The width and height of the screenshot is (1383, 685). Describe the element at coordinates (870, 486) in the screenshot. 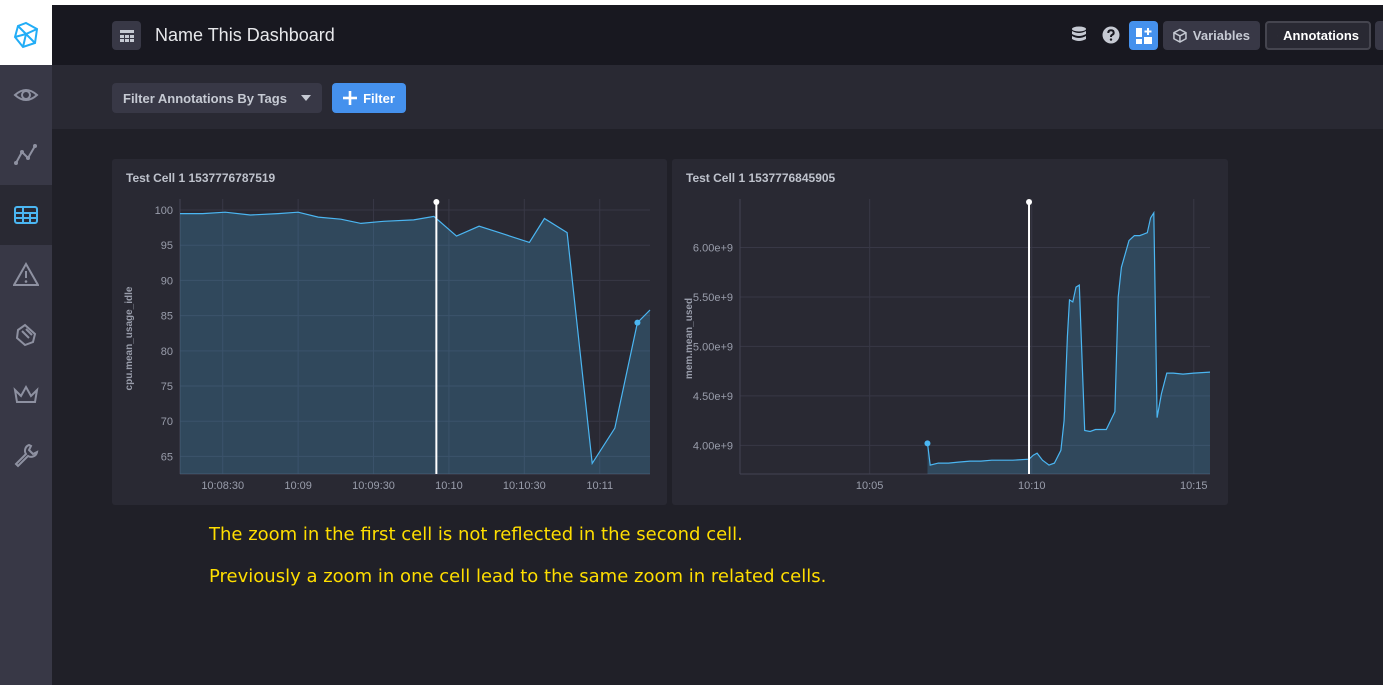

I see `x-tick-label: 10:05` at that location.